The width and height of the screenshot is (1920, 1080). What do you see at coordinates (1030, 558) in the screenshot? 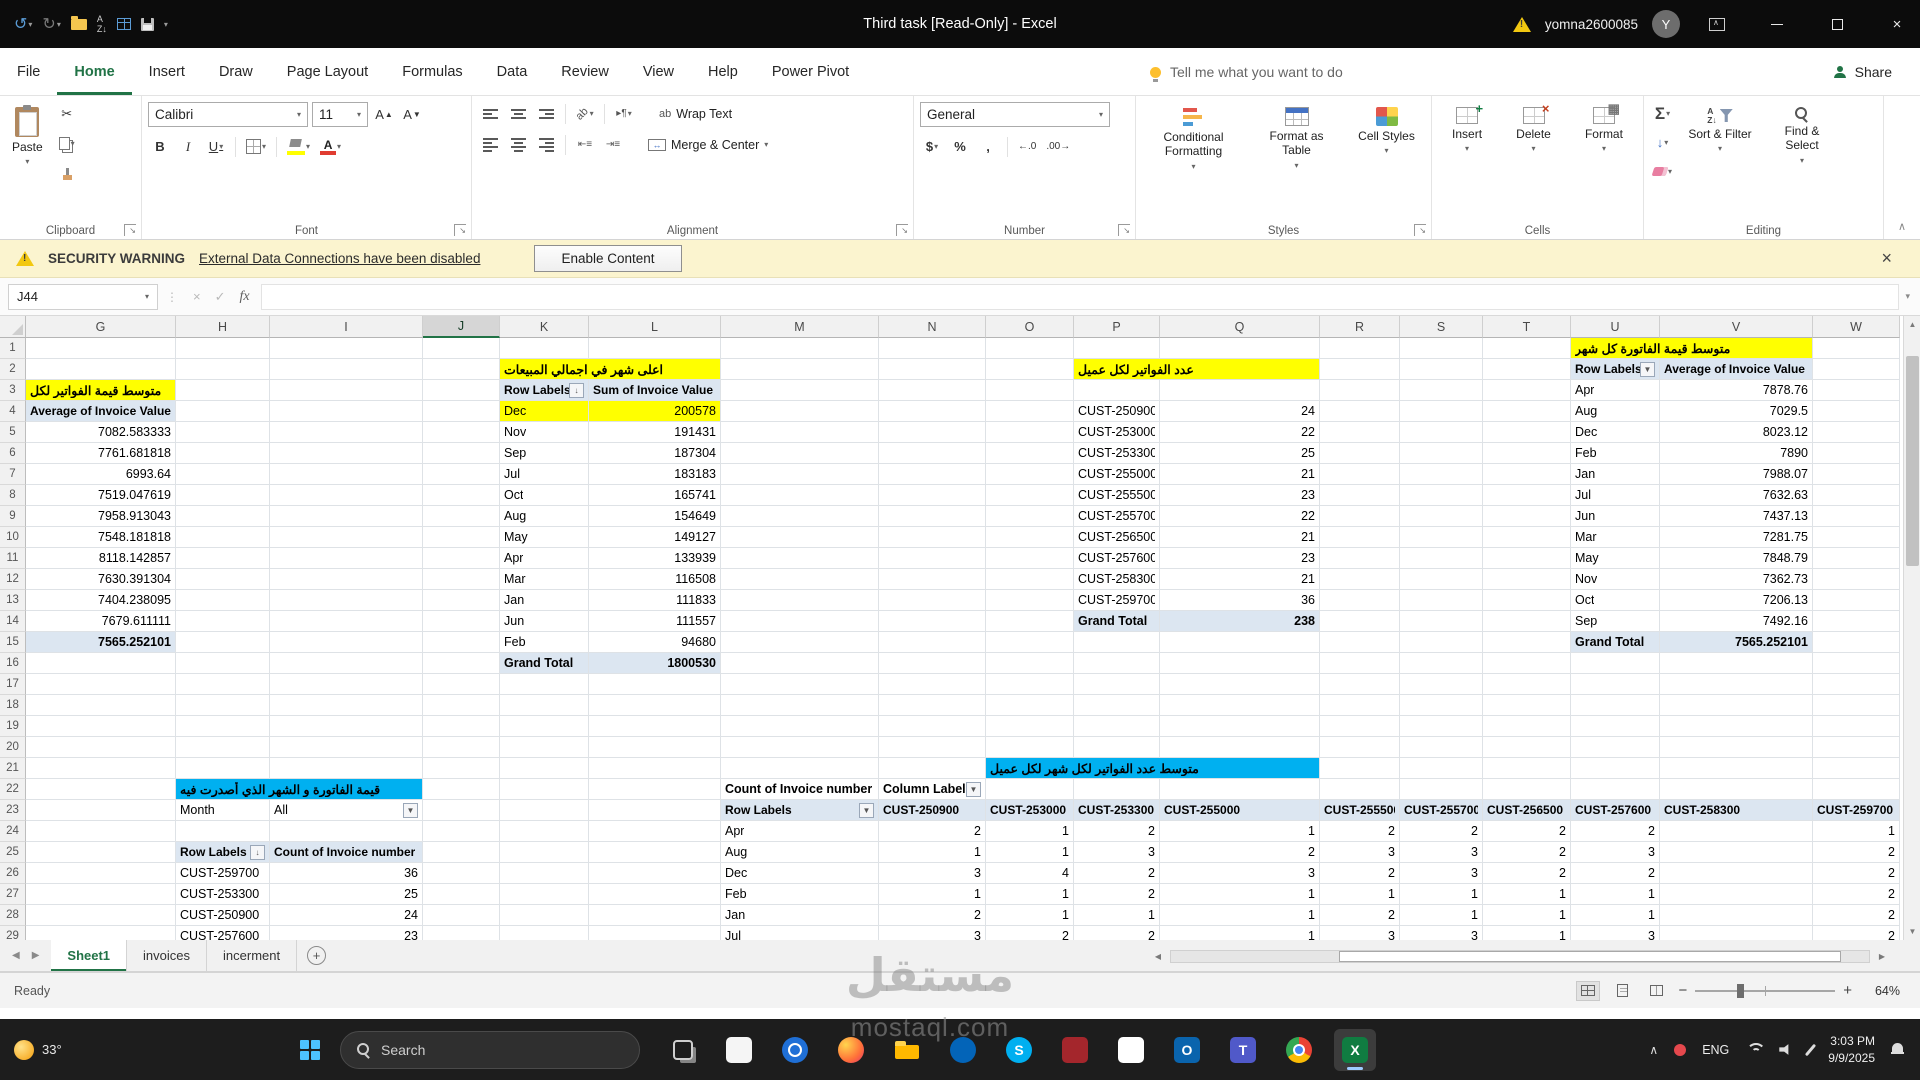
I see `cell-O11` at bounding box center [1030, 558].